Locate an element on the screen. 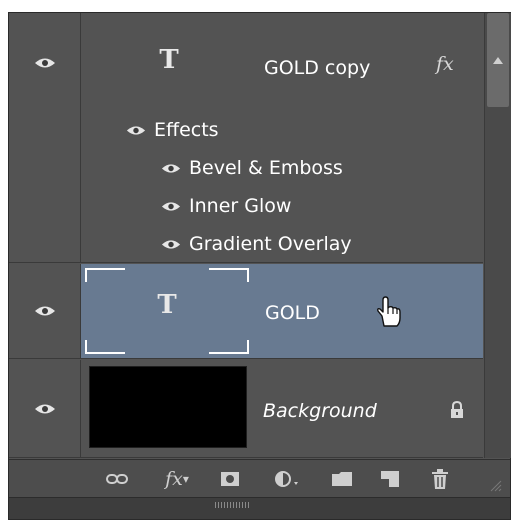 The image size is (521, 525). new-layer-icon is located at coordinates (390, 479).